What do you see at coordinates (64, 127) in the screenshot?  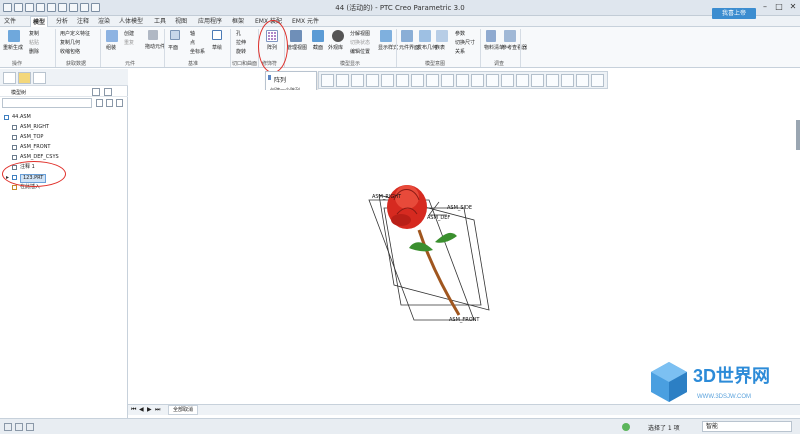 I see `tree-item: ASM_RIGHT` at bounding box center [64, 127].